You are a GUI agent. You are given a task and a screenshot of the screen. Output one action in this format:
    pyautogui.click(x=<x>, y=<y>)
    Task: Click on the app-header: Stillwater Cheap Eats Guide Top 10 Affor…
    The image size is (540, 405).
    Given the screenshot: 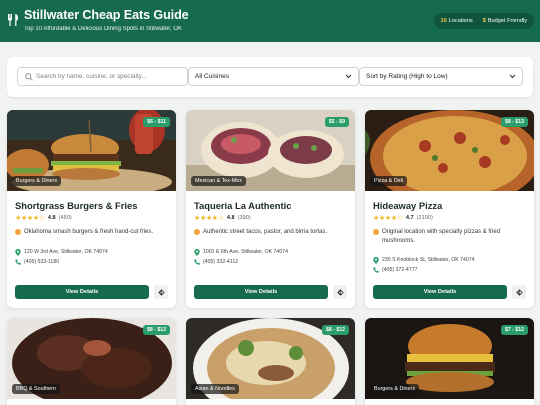 What is the action you would take?
    pyautogui.click(x=270, y=21)
    